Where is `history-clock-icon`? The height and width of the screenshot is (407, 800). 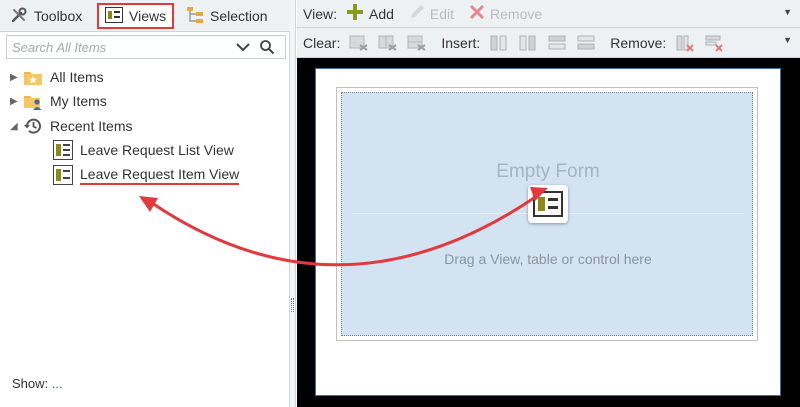
history-clock-icon is located at coordinates (33, 126).